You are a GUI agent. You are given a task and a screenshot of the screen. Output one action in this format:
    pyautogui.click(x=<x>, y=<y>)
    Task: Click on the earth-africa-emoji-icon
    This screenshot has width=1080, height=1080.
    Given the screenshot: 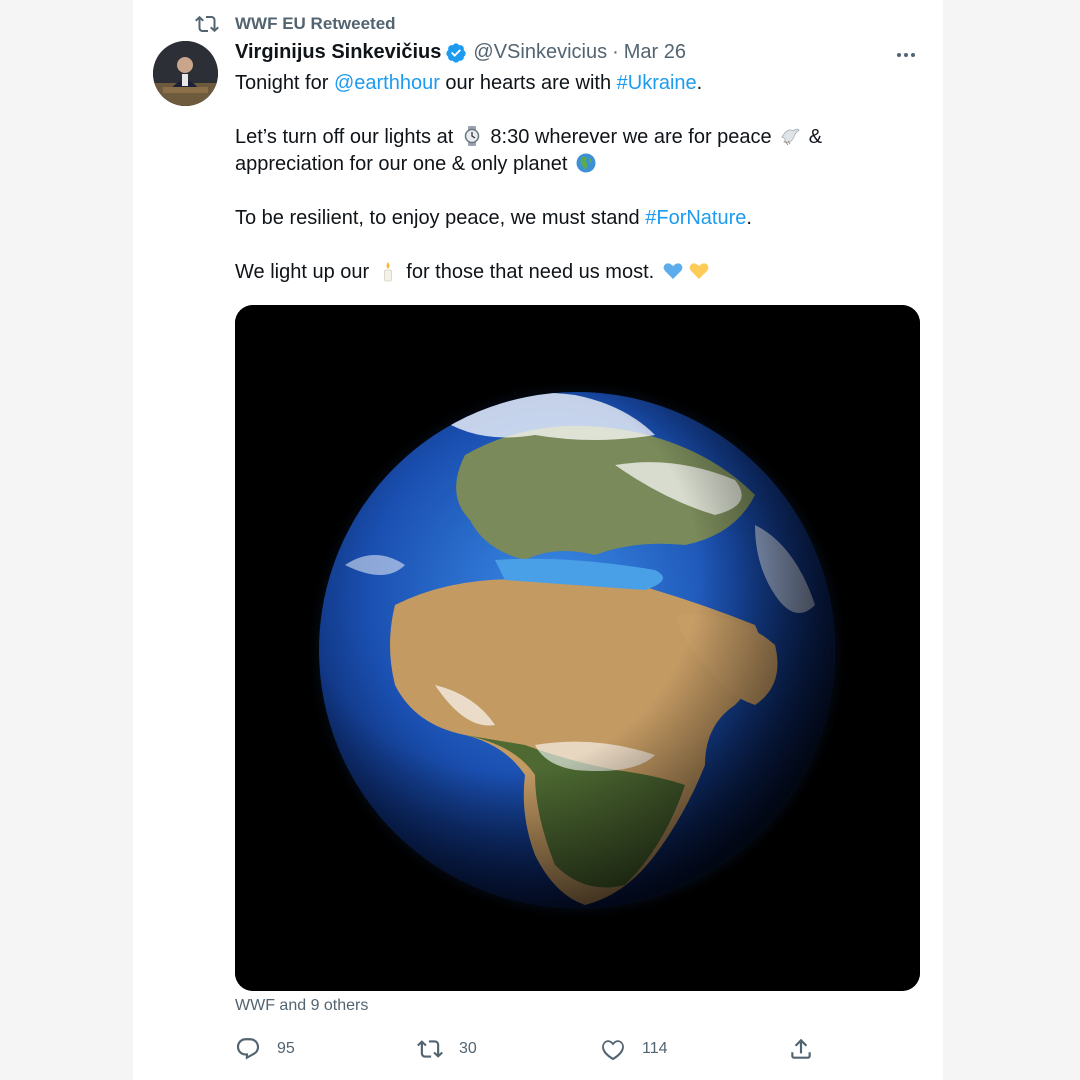 What is the action you would take?
    pyautogui.click(x=586, y=163)
    